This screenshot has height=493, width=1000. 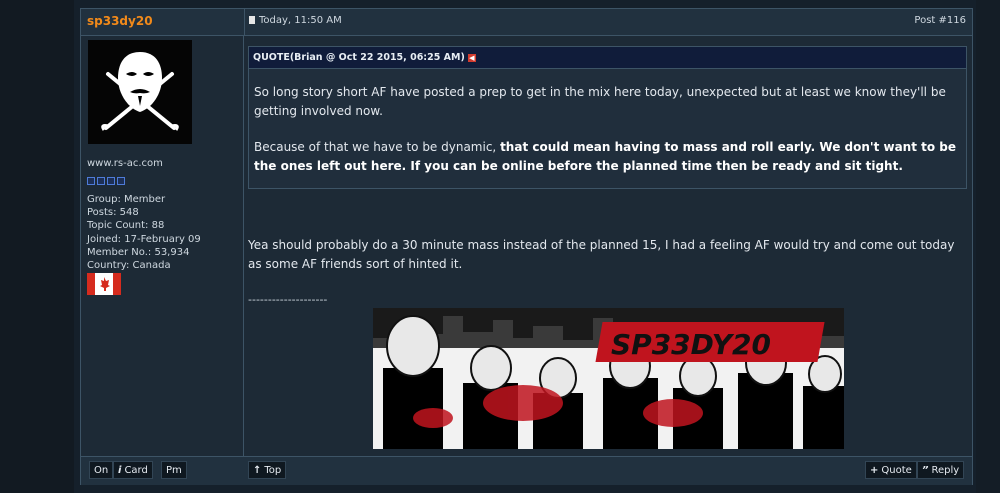 I want to click on post-footer: On i Card Pm ↑ Top + Quote ” Reply, so click(x=526, y=470).